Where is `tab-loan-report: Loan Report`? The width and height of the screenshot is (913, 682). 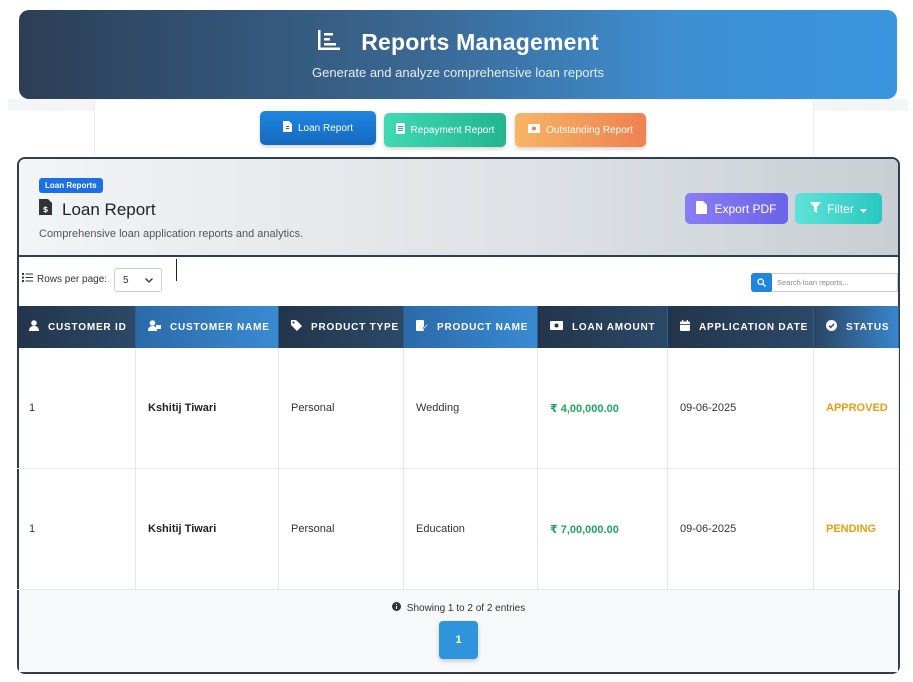 tab-loan-report: Loan Report is located at coordinates (318, 128).